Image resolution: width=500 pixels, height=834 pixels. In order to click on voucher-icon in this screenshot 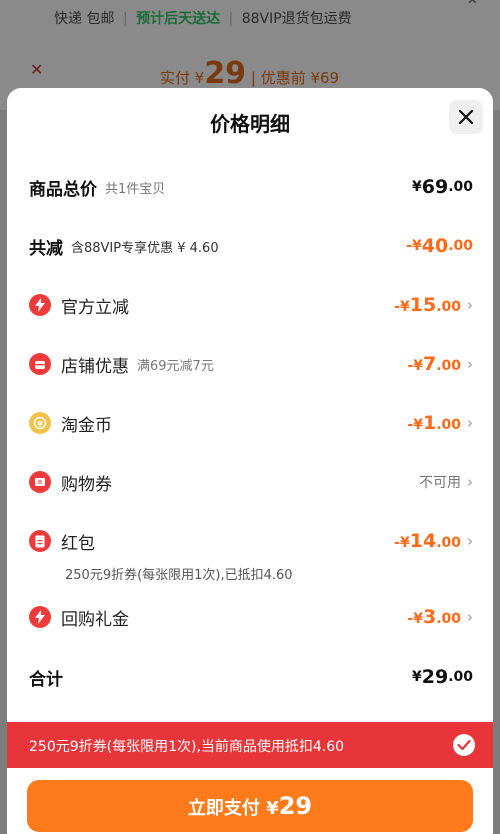, I will do `click(40, 482)`.